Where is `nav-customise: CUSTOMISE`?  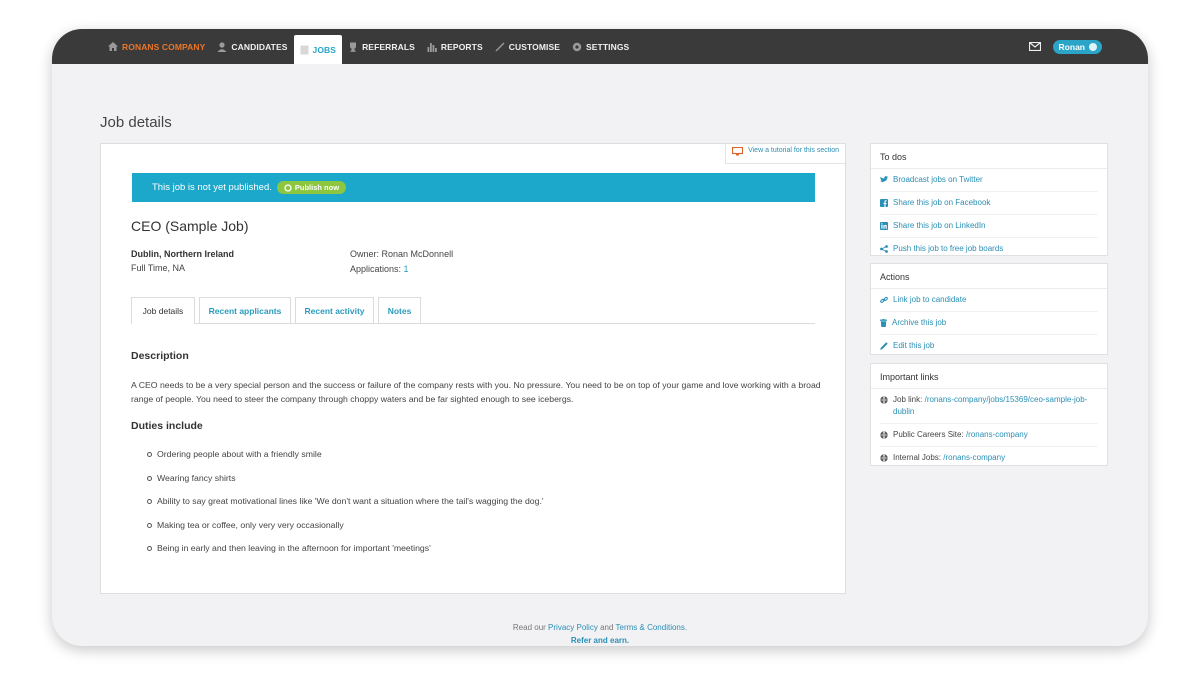 nav-customise: CUSTOMISE is located at coordinates (527, 46).